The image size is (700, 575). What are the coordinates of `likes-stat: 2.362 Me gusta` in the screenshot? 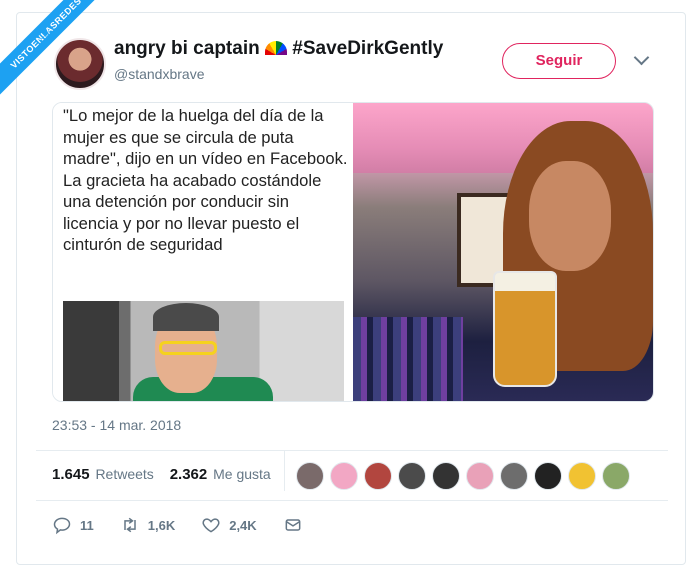 It's located at (220, 474).